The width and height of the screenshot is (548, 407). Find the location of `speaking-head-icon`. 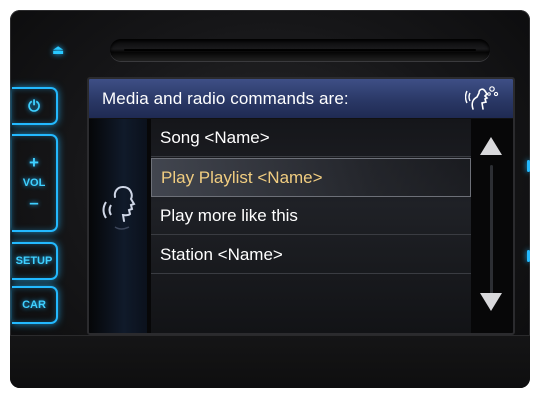

speaking-head-icon is located at coordinates (119, 208).